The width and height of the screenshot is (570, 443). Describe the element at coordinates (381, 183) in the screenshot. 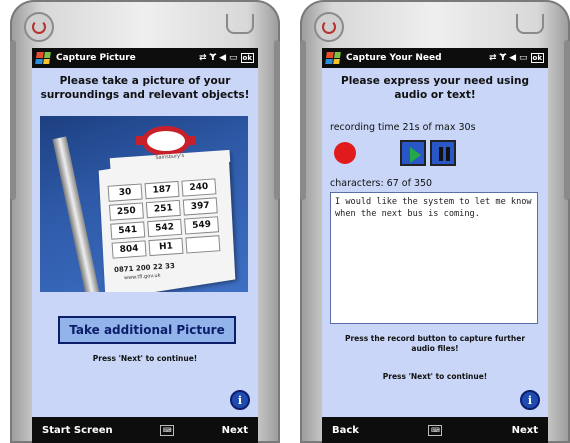

I see `character-count: characters: 67 of 350` at that location.